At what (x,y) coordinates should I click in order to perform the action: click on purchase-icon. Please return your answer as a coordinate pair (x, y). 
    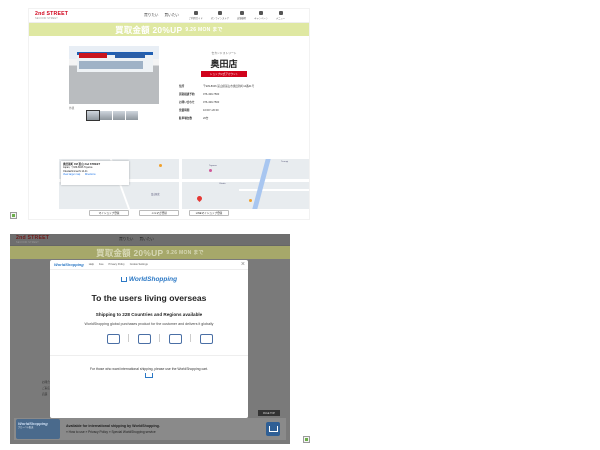
    Looking at the image, I should click on (144, 338).